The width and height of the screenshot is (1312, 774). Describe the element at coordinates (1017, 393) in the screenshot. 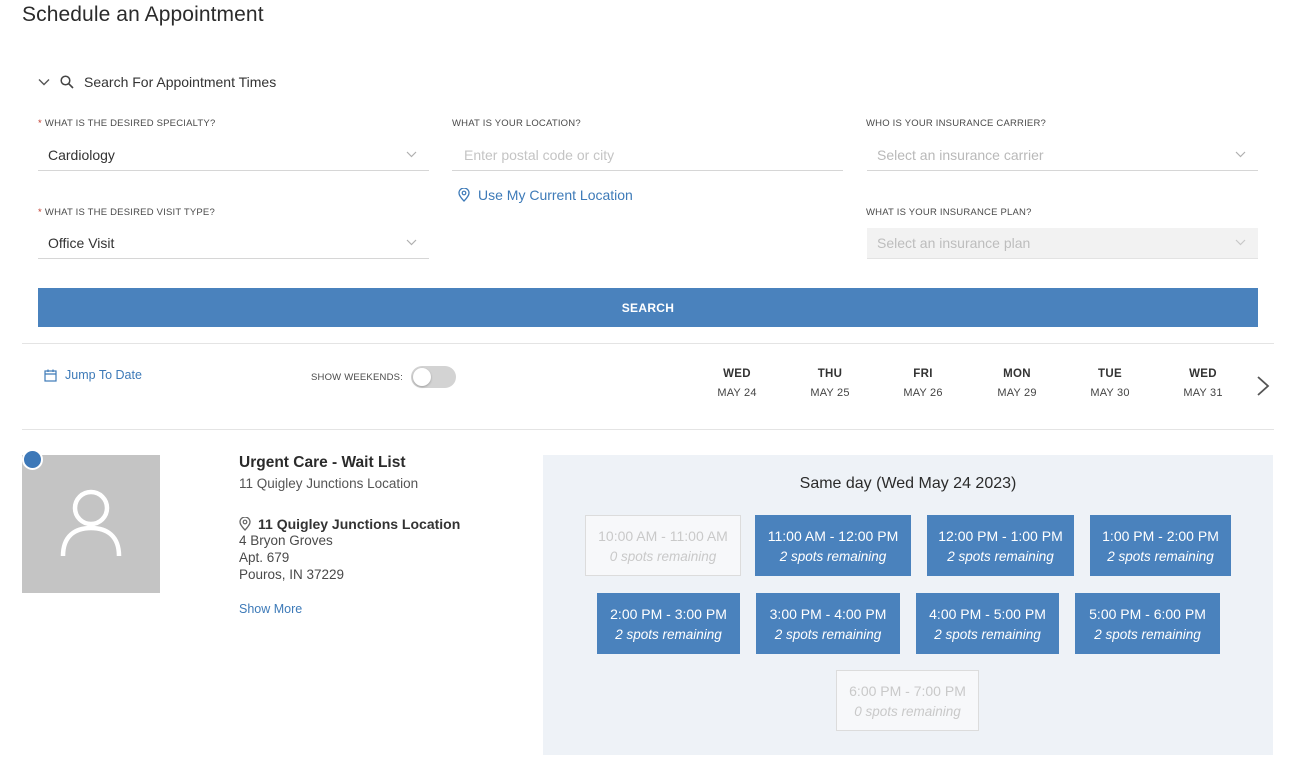

I see `day-date: MAY 29` at that location.